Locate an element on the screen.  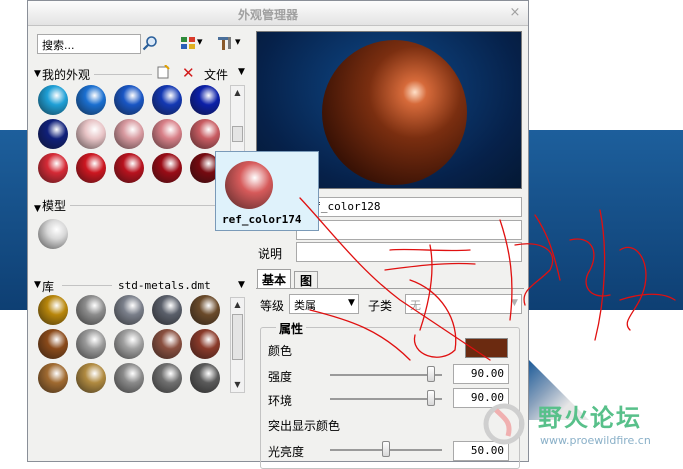
library-swatches is located at coordinates (132, 358).